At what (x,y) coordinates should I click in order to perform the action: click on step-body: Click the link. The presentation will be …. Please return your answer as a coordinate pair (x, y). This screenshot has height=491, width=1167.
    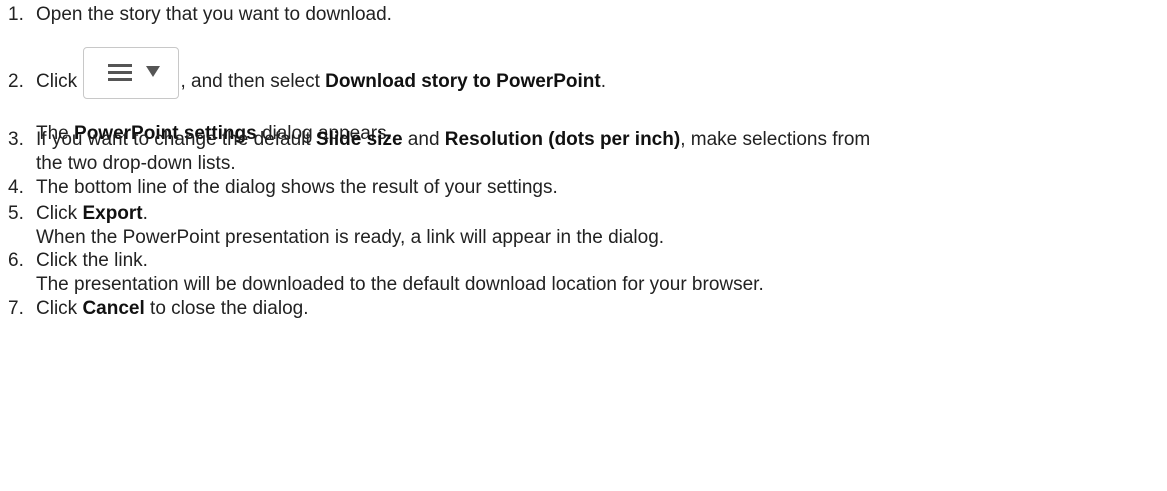
    Looking at the image, I should click on (601, 273).